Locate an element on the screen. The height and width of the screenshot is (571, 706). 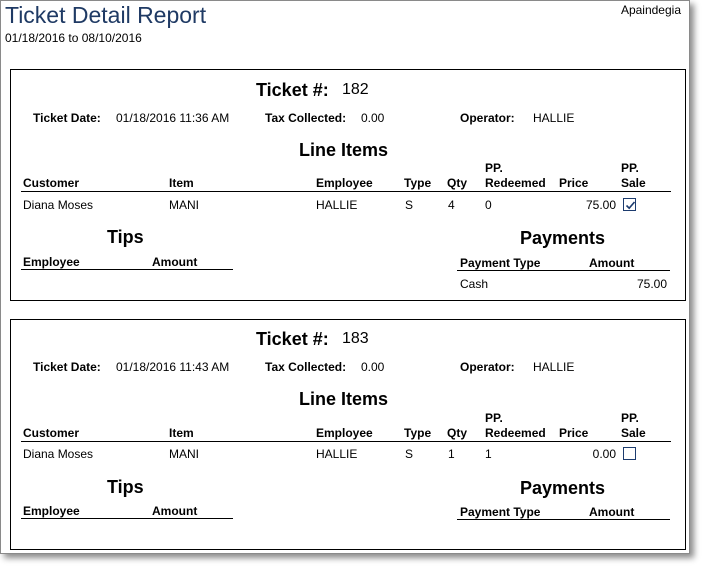
line-item-price: 0.00 is located at coordinates (604, 454).